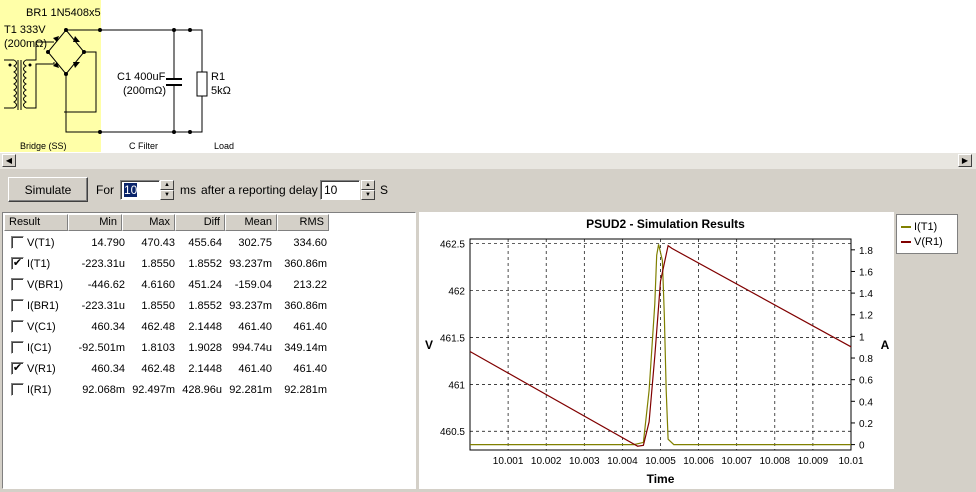  Describe the element at coordinates (205, 243) in the screenshot. I see `row-diff: 455.64` at that location.